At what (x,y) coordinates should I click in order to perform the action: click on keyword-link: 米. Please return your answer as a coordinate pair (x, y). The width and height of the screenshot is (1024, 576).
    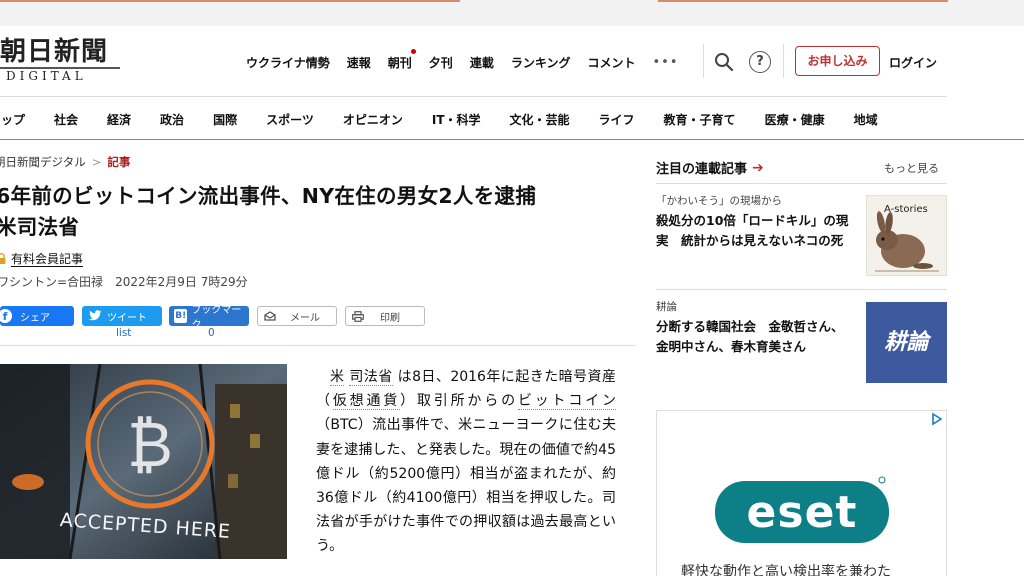
    Looking at the image, I should click on (337, 377).